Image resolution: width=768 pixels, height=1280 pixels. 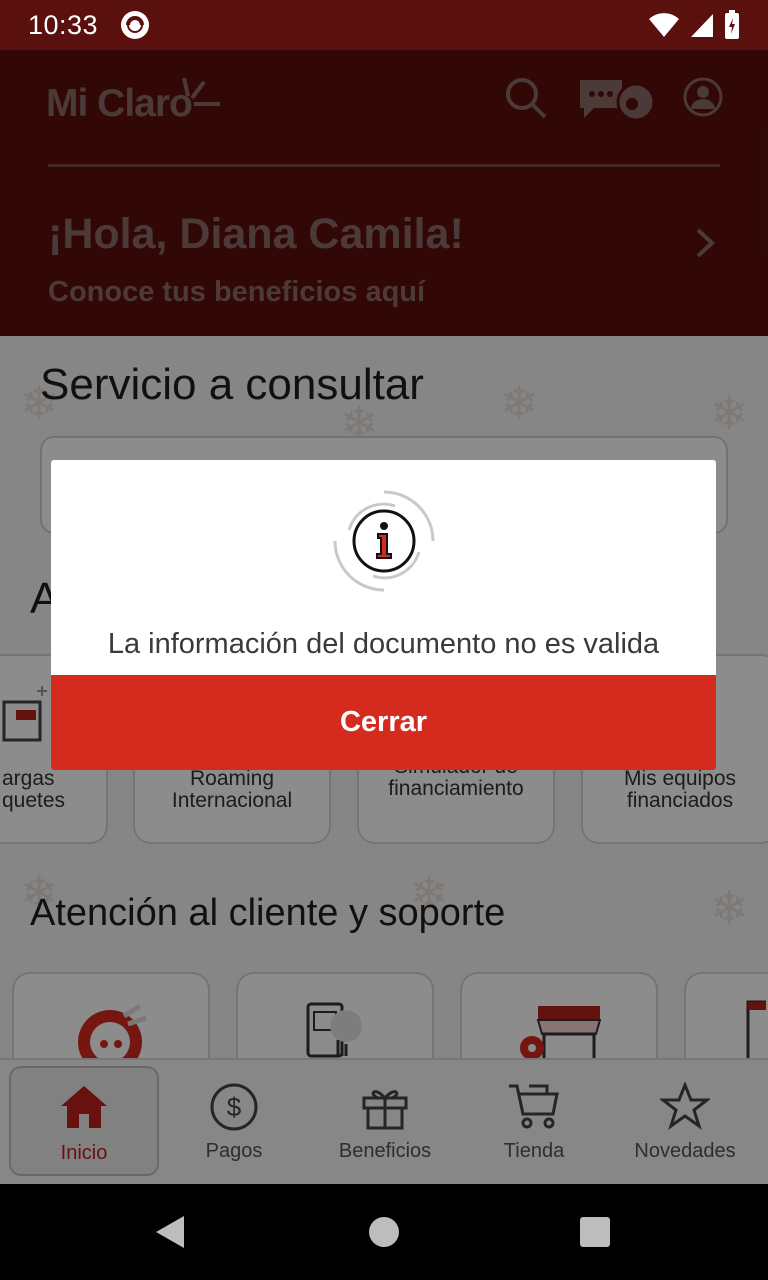 I want to click on status-time: 10:33, so click(x=63, y=24).